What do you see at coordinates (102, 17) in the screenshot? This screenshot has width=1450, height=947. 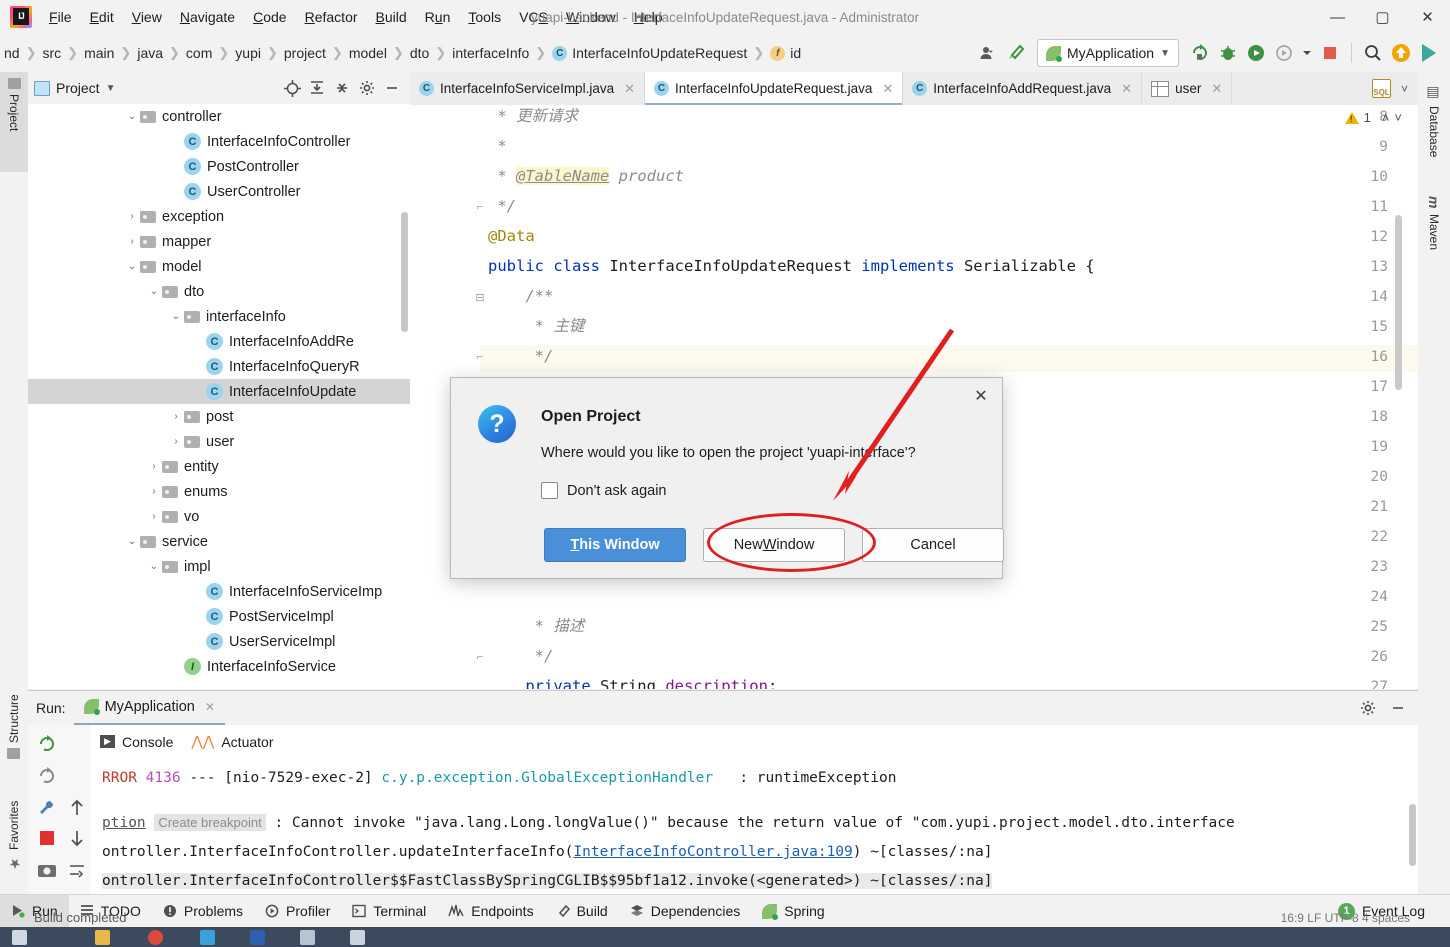 I see `menu-edit: Edit` at bounding box center [102, 17].